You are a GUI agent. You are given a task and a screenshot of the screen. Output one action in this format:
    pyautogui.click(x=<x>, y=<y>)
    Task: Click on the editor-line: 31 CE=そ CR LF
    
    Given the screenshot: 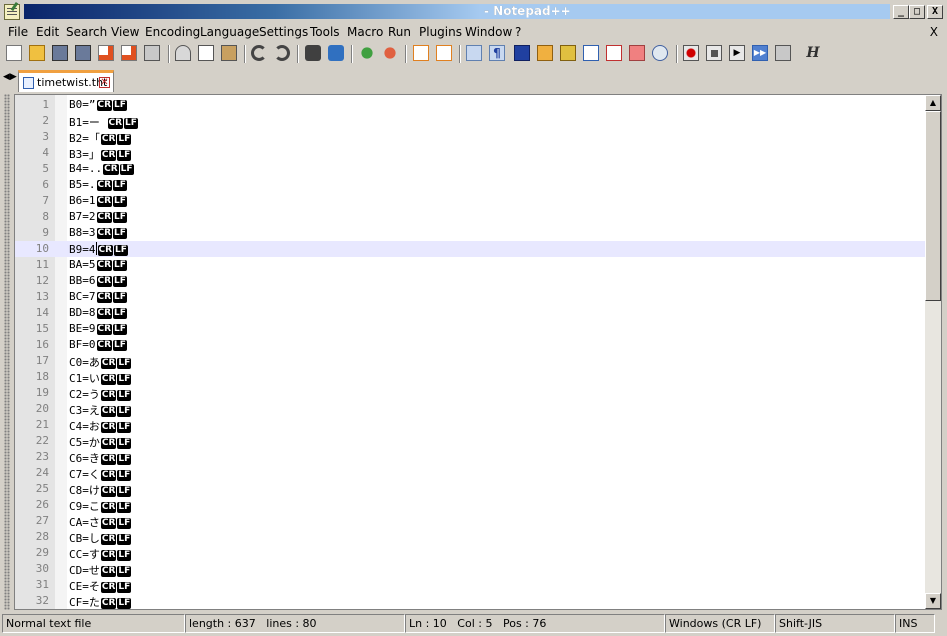 What is the action you would take?
    pyautogui.click(x=470, y=585)
    